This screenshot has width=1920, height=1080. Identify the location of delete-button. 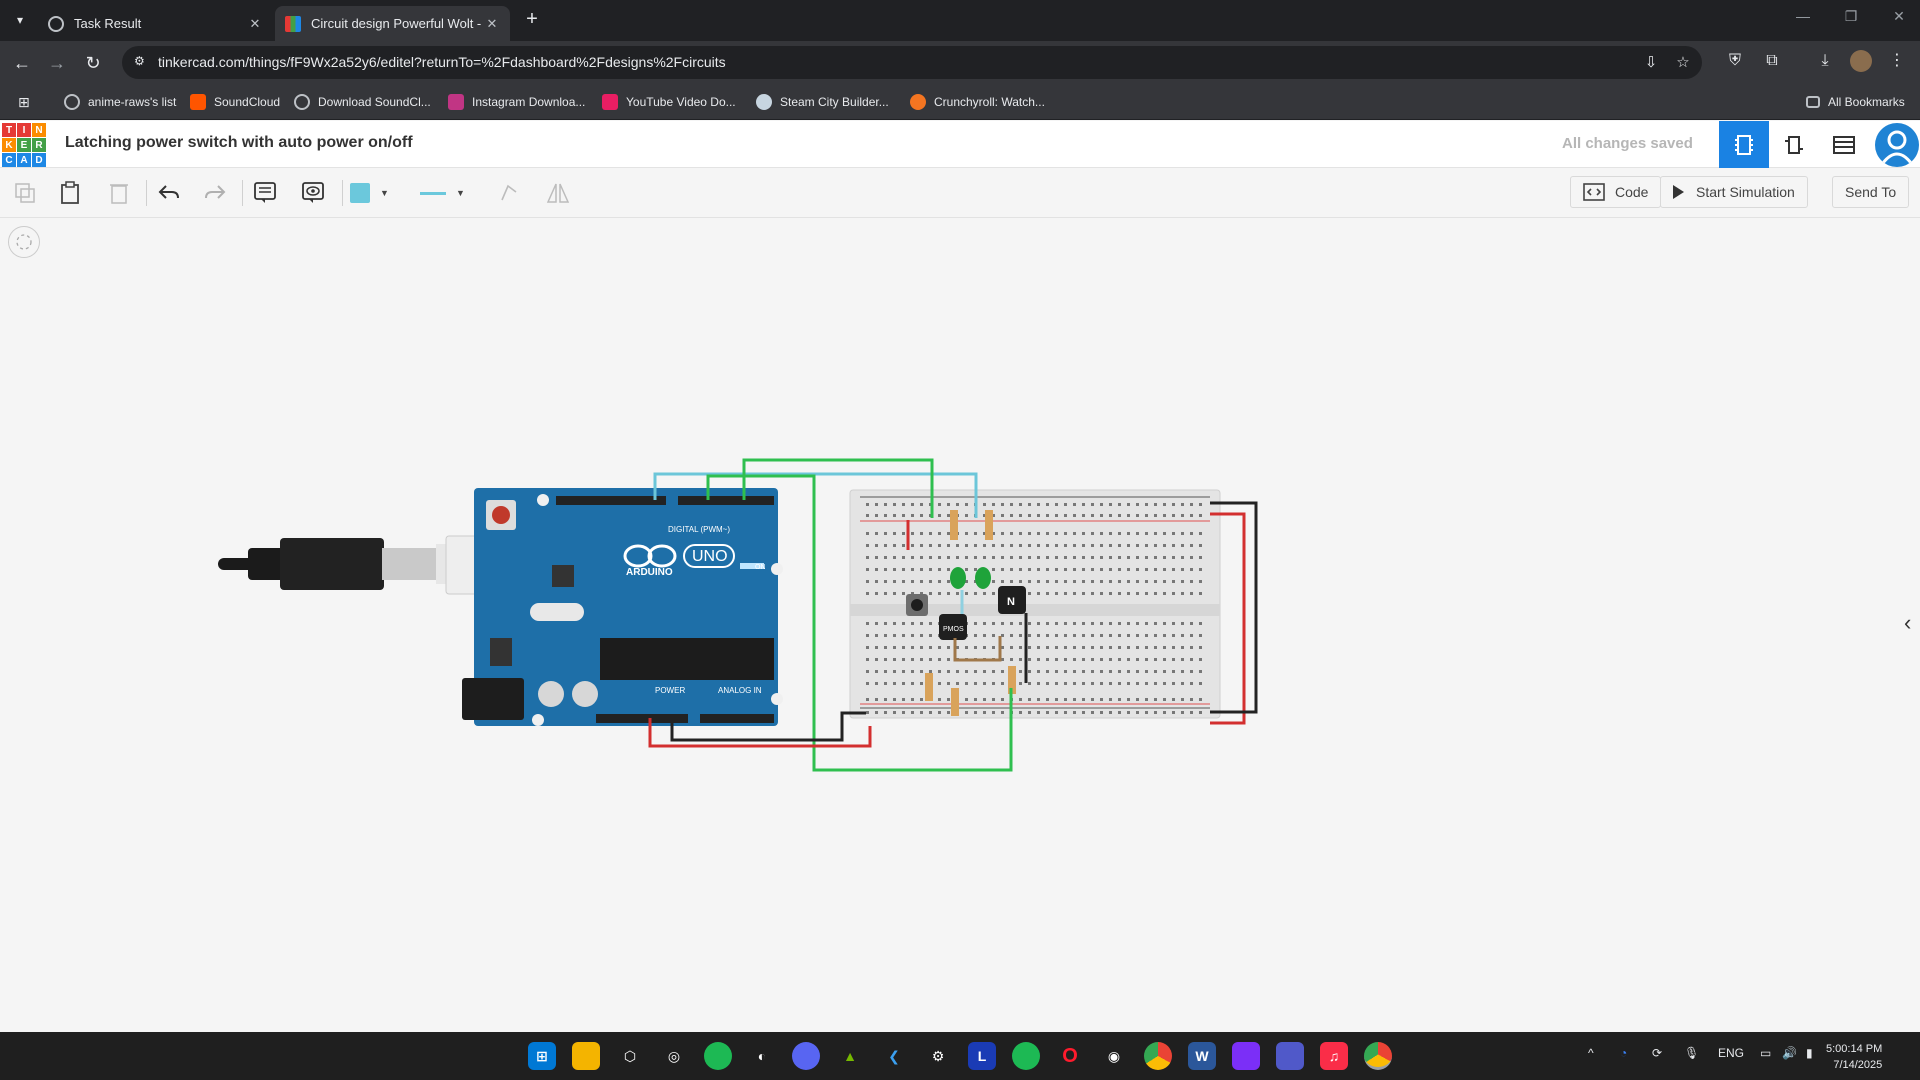
(119, 193).